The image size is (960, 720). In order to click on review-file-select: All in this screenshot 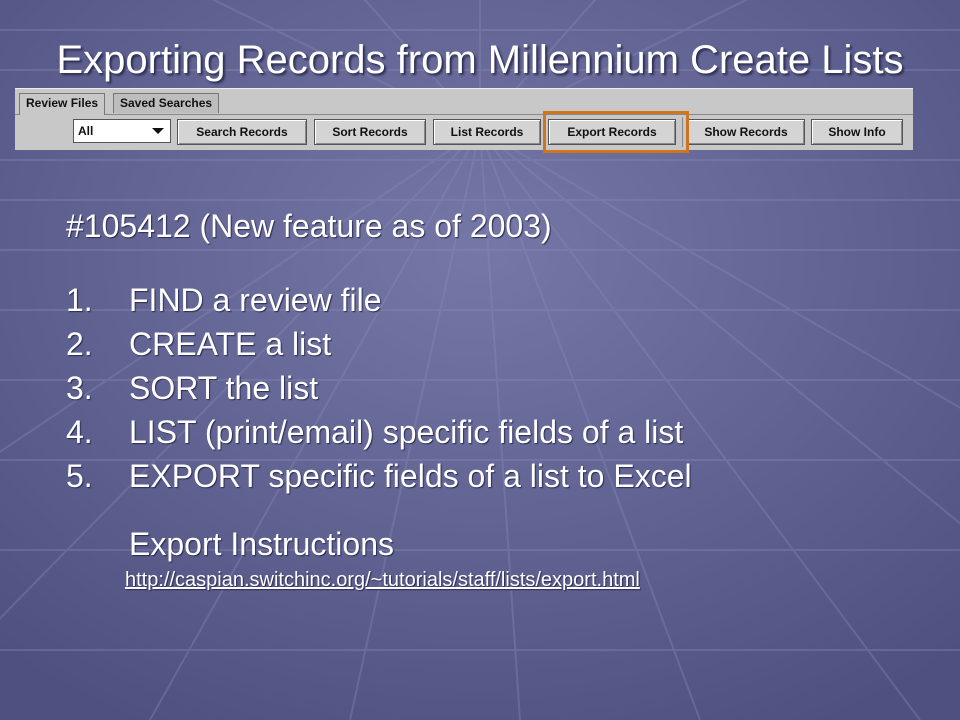, I will do `click(122, 131)`.